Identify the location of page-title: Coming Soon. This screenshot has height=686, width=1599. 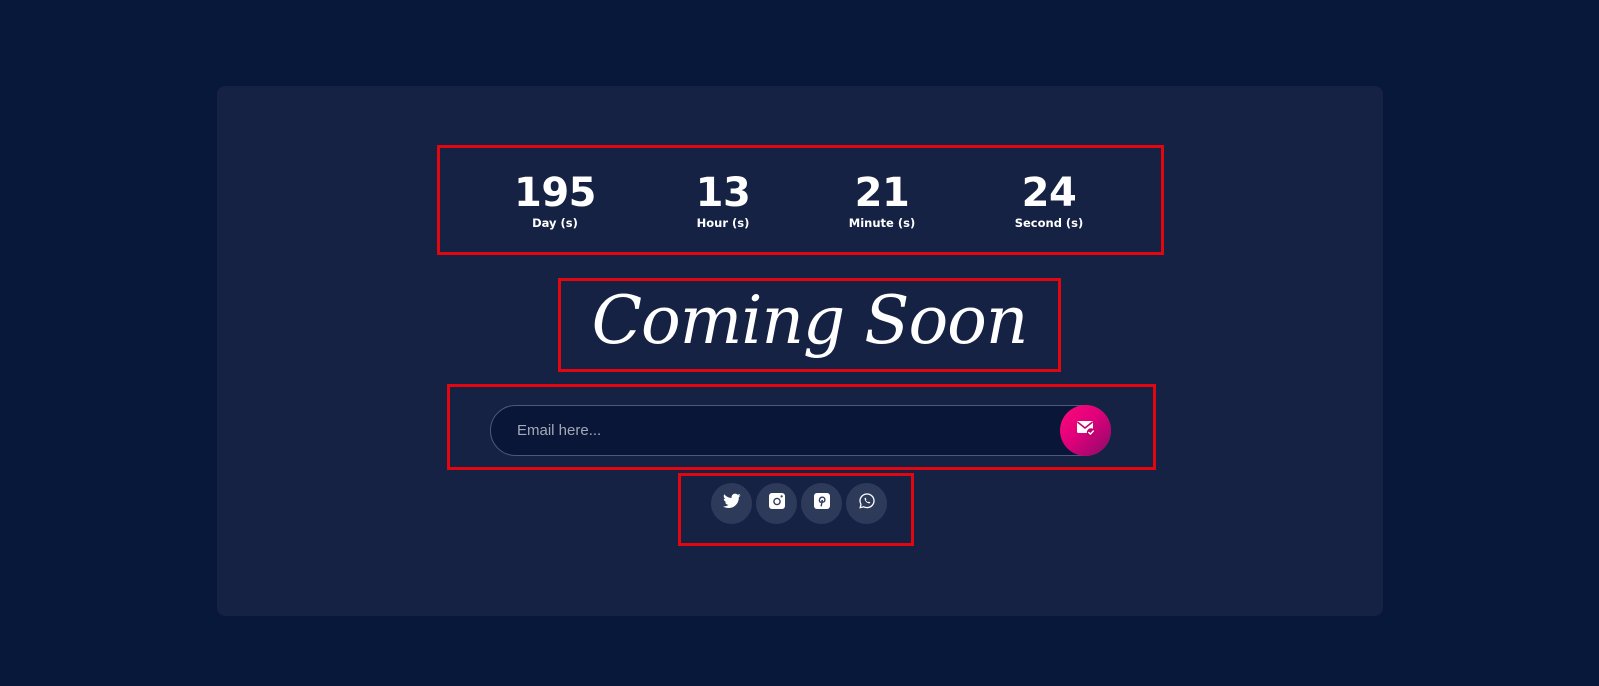
(809, 325).